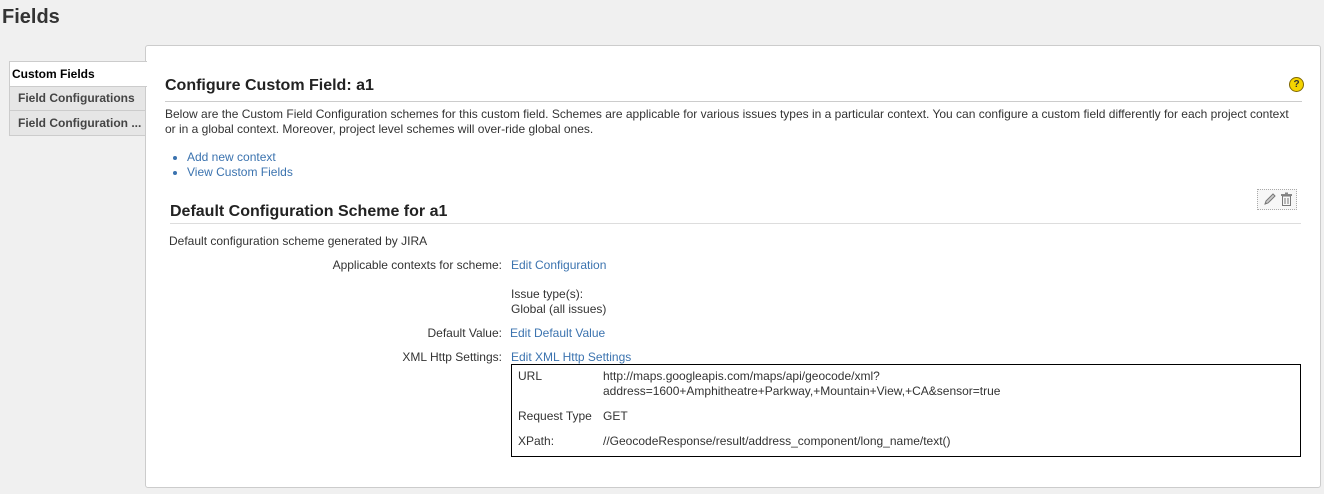 The image size is (1324, 494). I want to click on title-divider, so click(733, 101).